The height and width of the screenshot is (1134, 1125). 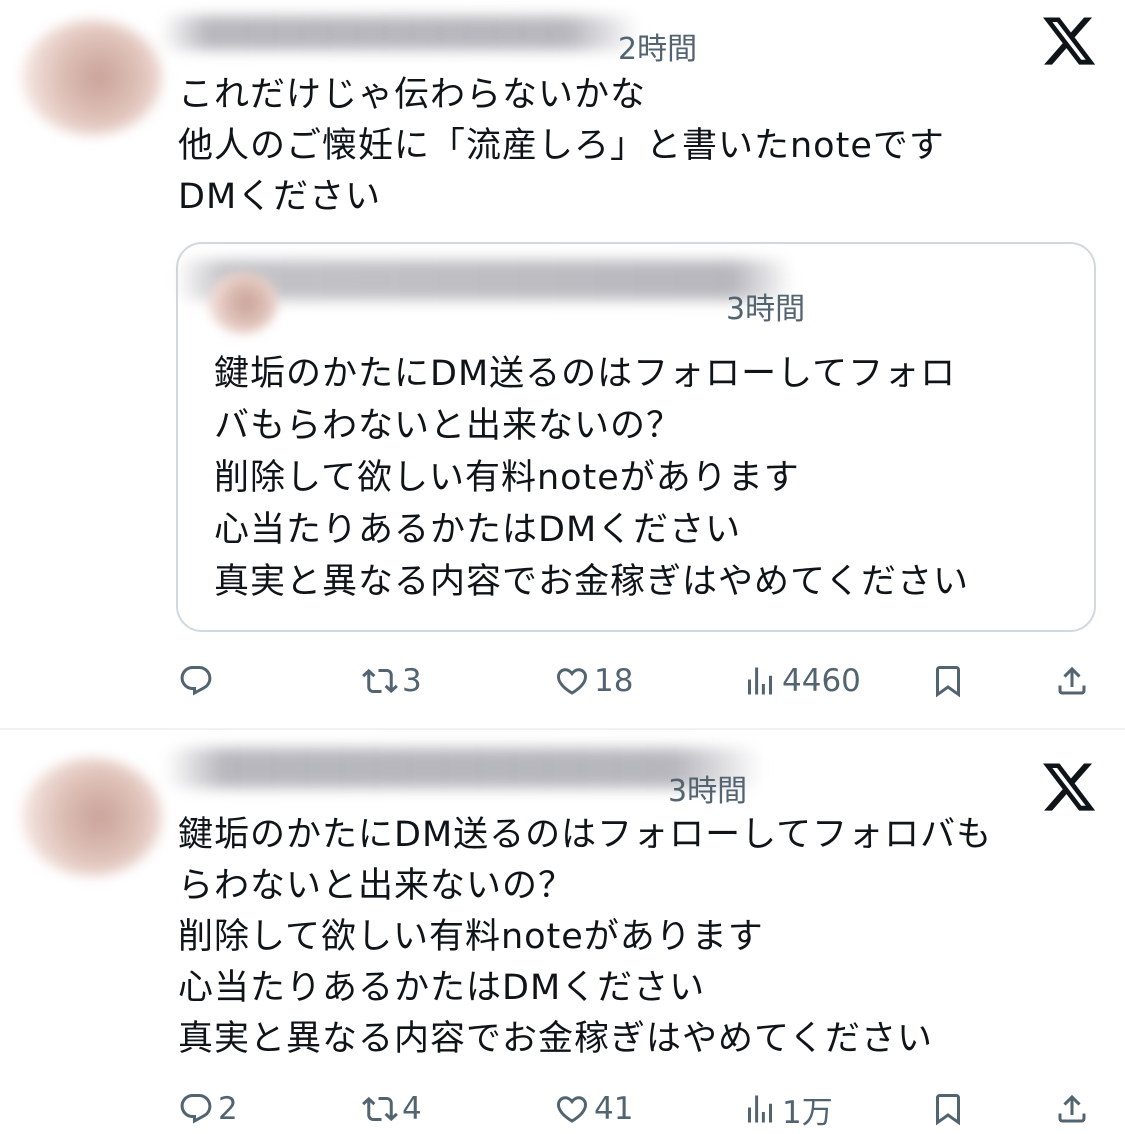 I want to click on tweet-text-line: 真実と異なる内容でお金稼ぎはやめてください, so click(x=555, y=1039).